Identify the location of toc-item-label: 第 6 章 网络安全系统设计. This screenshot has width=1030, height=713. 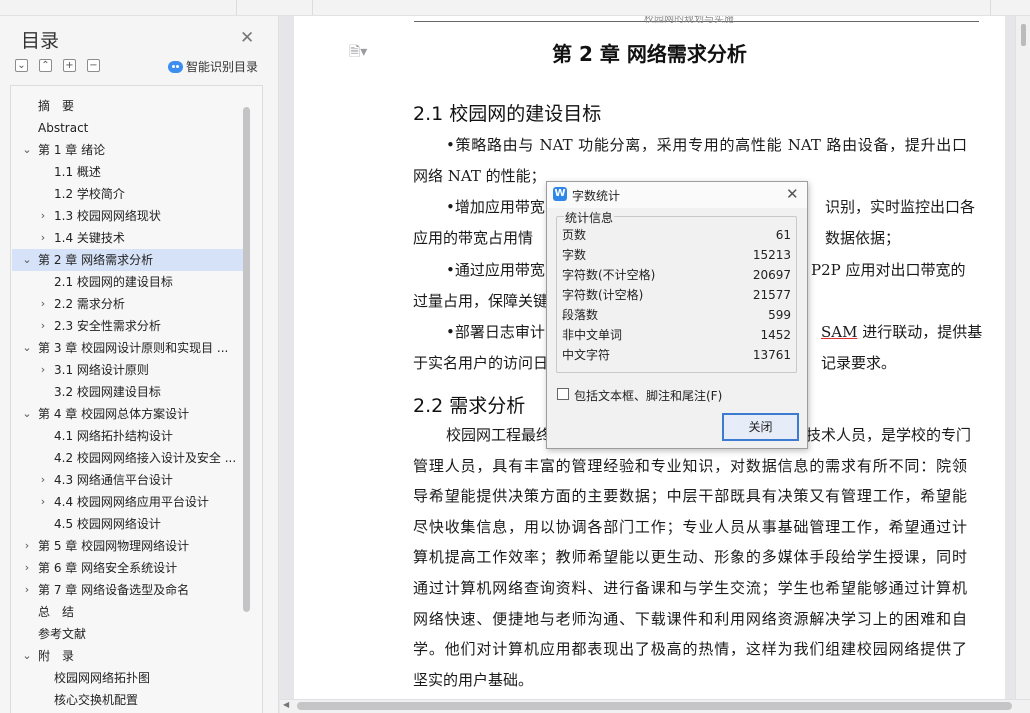
(108, 568).